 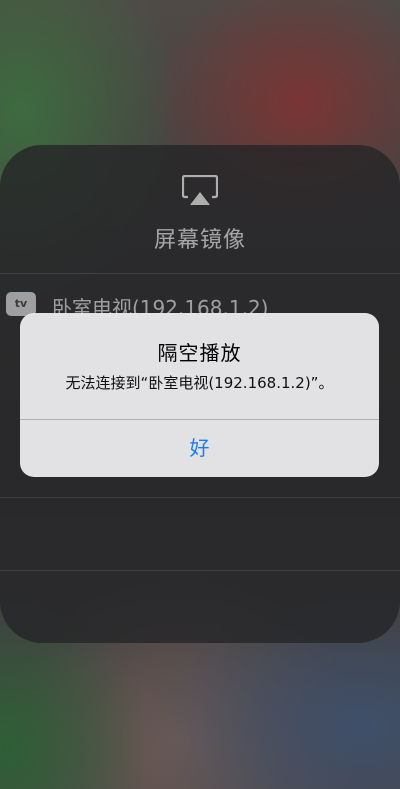 What do you see at coordinates (199, 240) in the screenshot?
I see `panel-title: 屏幕镜像` at bounding box center [199, 240].